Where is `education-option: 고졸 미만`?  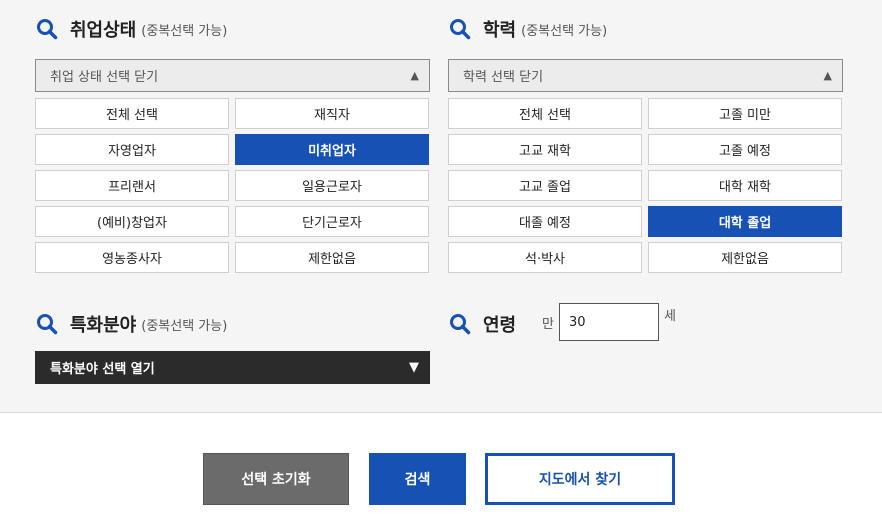 education-option: 고졸 미만 is located at coordinates (745, 113).